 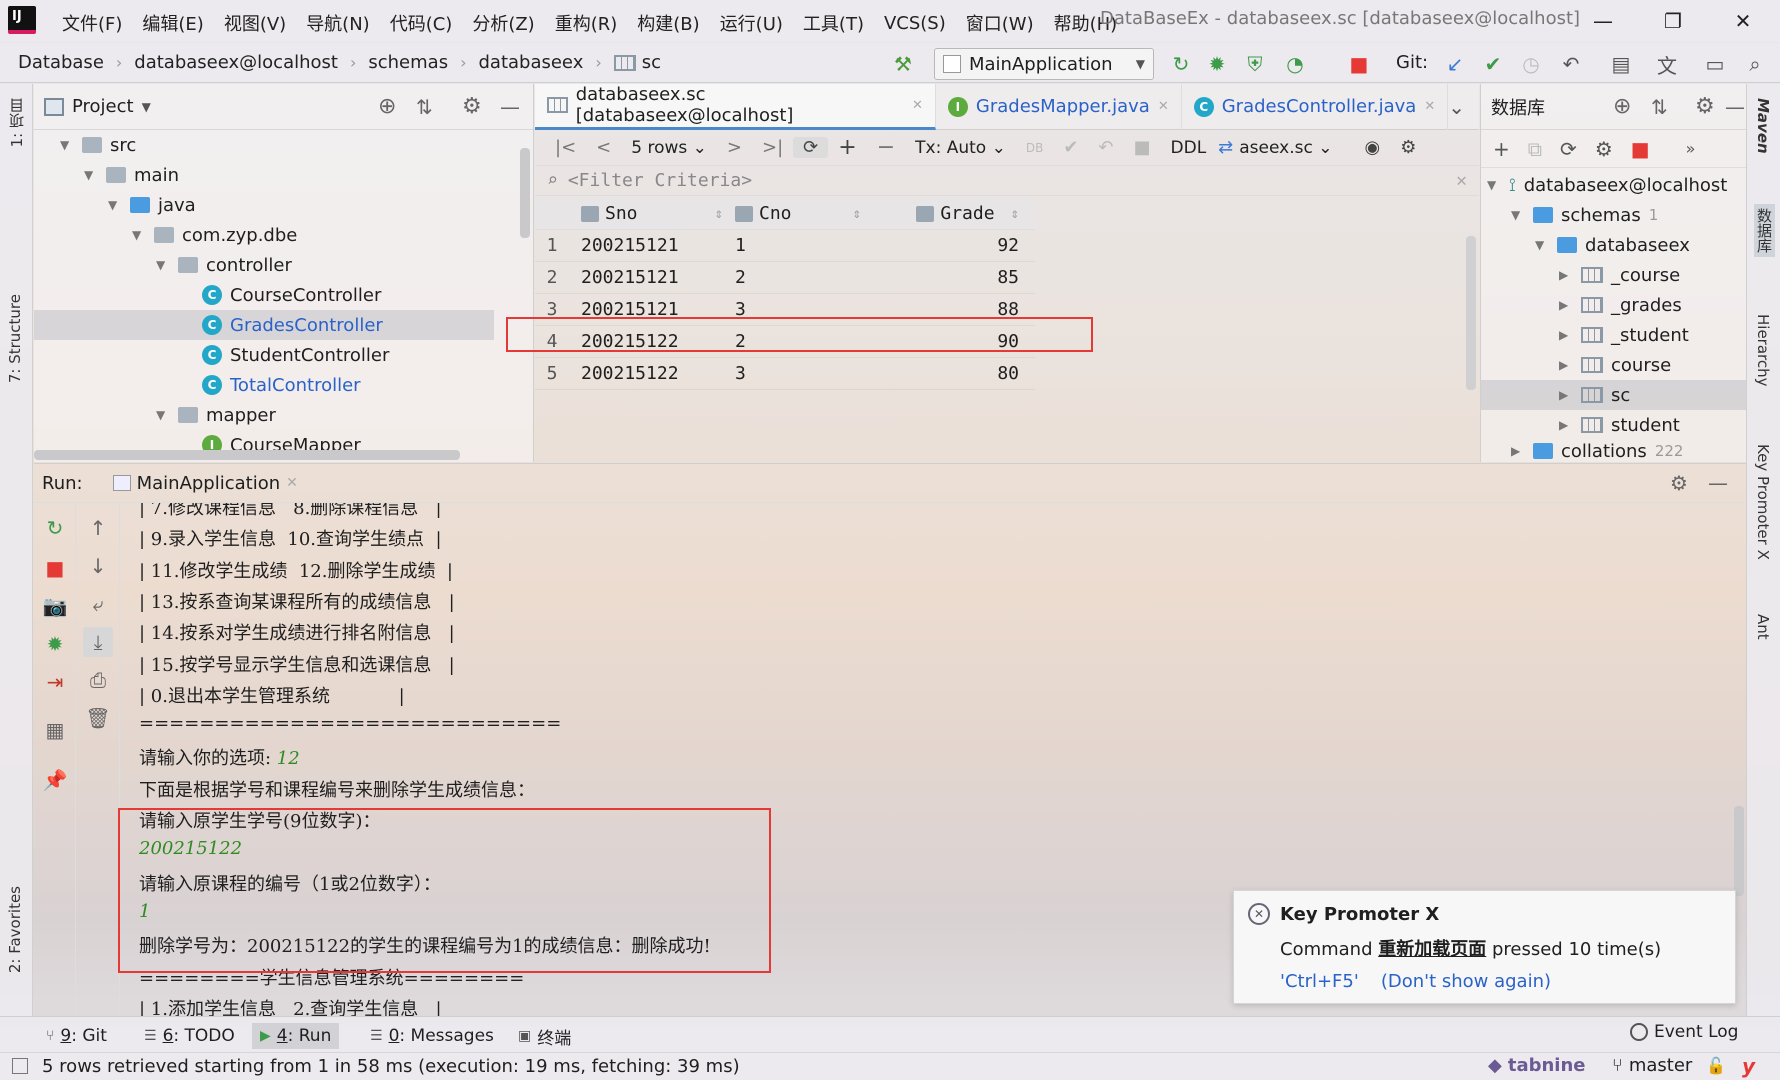 What do you see at coordinates (264, 235) in the screenshot?
I see `tree-item: ▼ com.zyp.dbe` at bounding box center [264, 235].